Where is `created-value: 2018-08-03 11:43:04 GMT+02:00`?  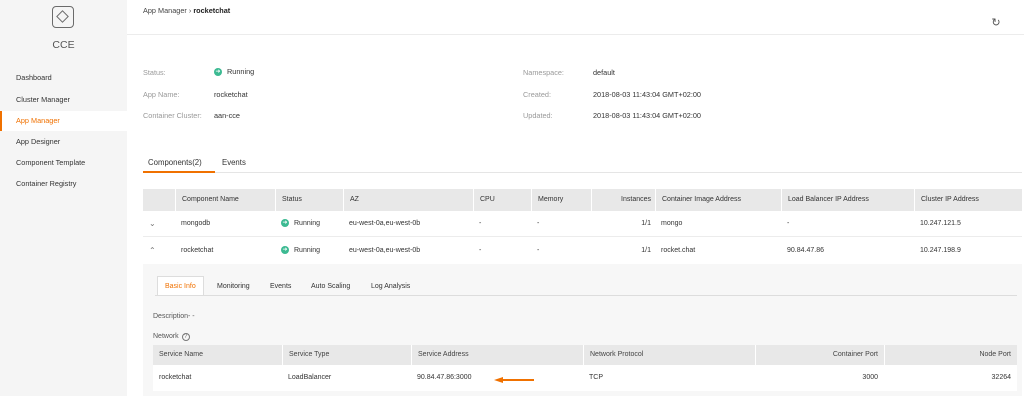
created-value: 2018-08-03 11:43:04 GMT+02:00 is located at coordinates (647, 94).